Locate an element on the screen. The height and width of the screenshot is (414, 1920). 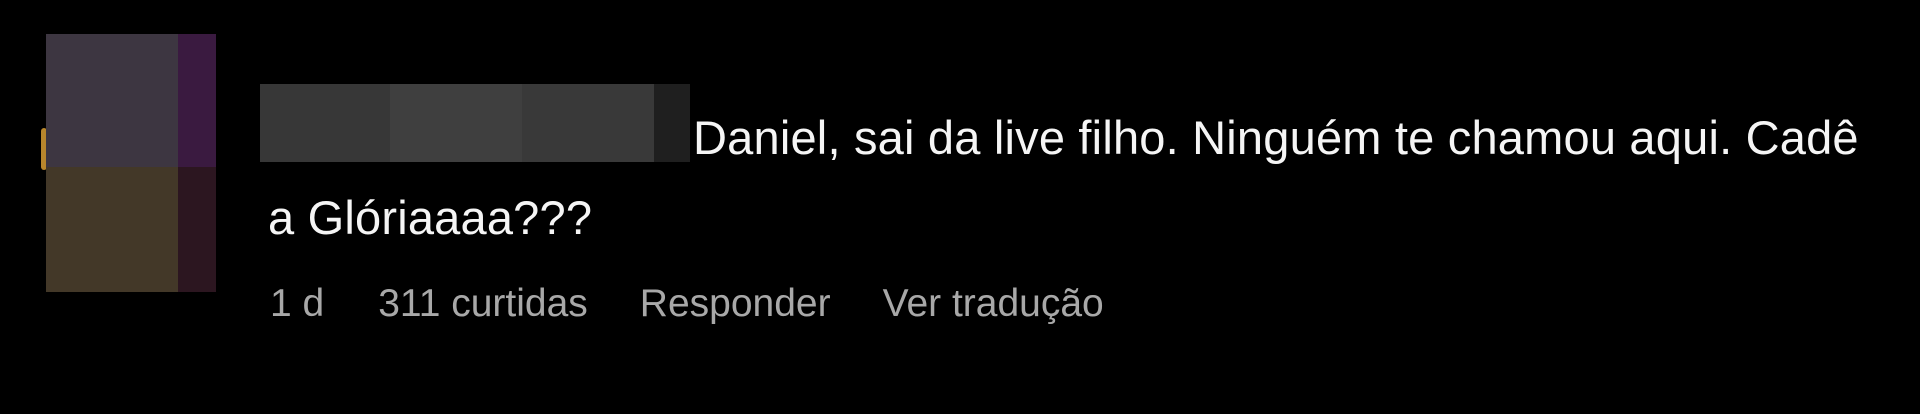
comment-meta: 1 d 311 curtidas Responder Ver tradução is located at coordinates (713, 304).